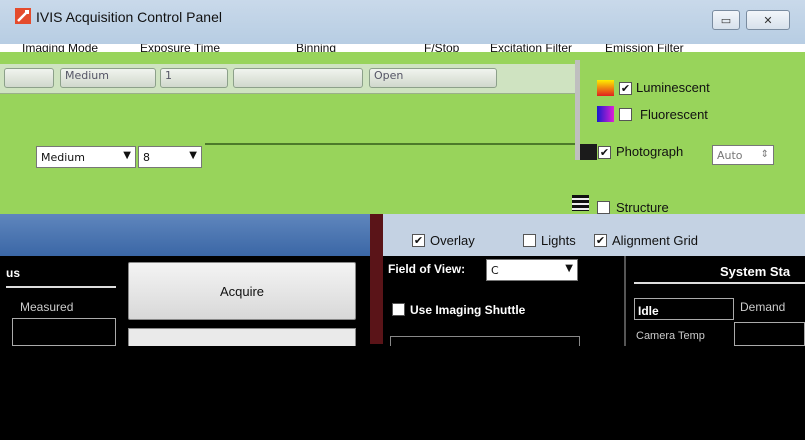  Describe the element at coordinates (605, 114) in the screenshot. I see `fluorescent-swatch-icon` at that location.